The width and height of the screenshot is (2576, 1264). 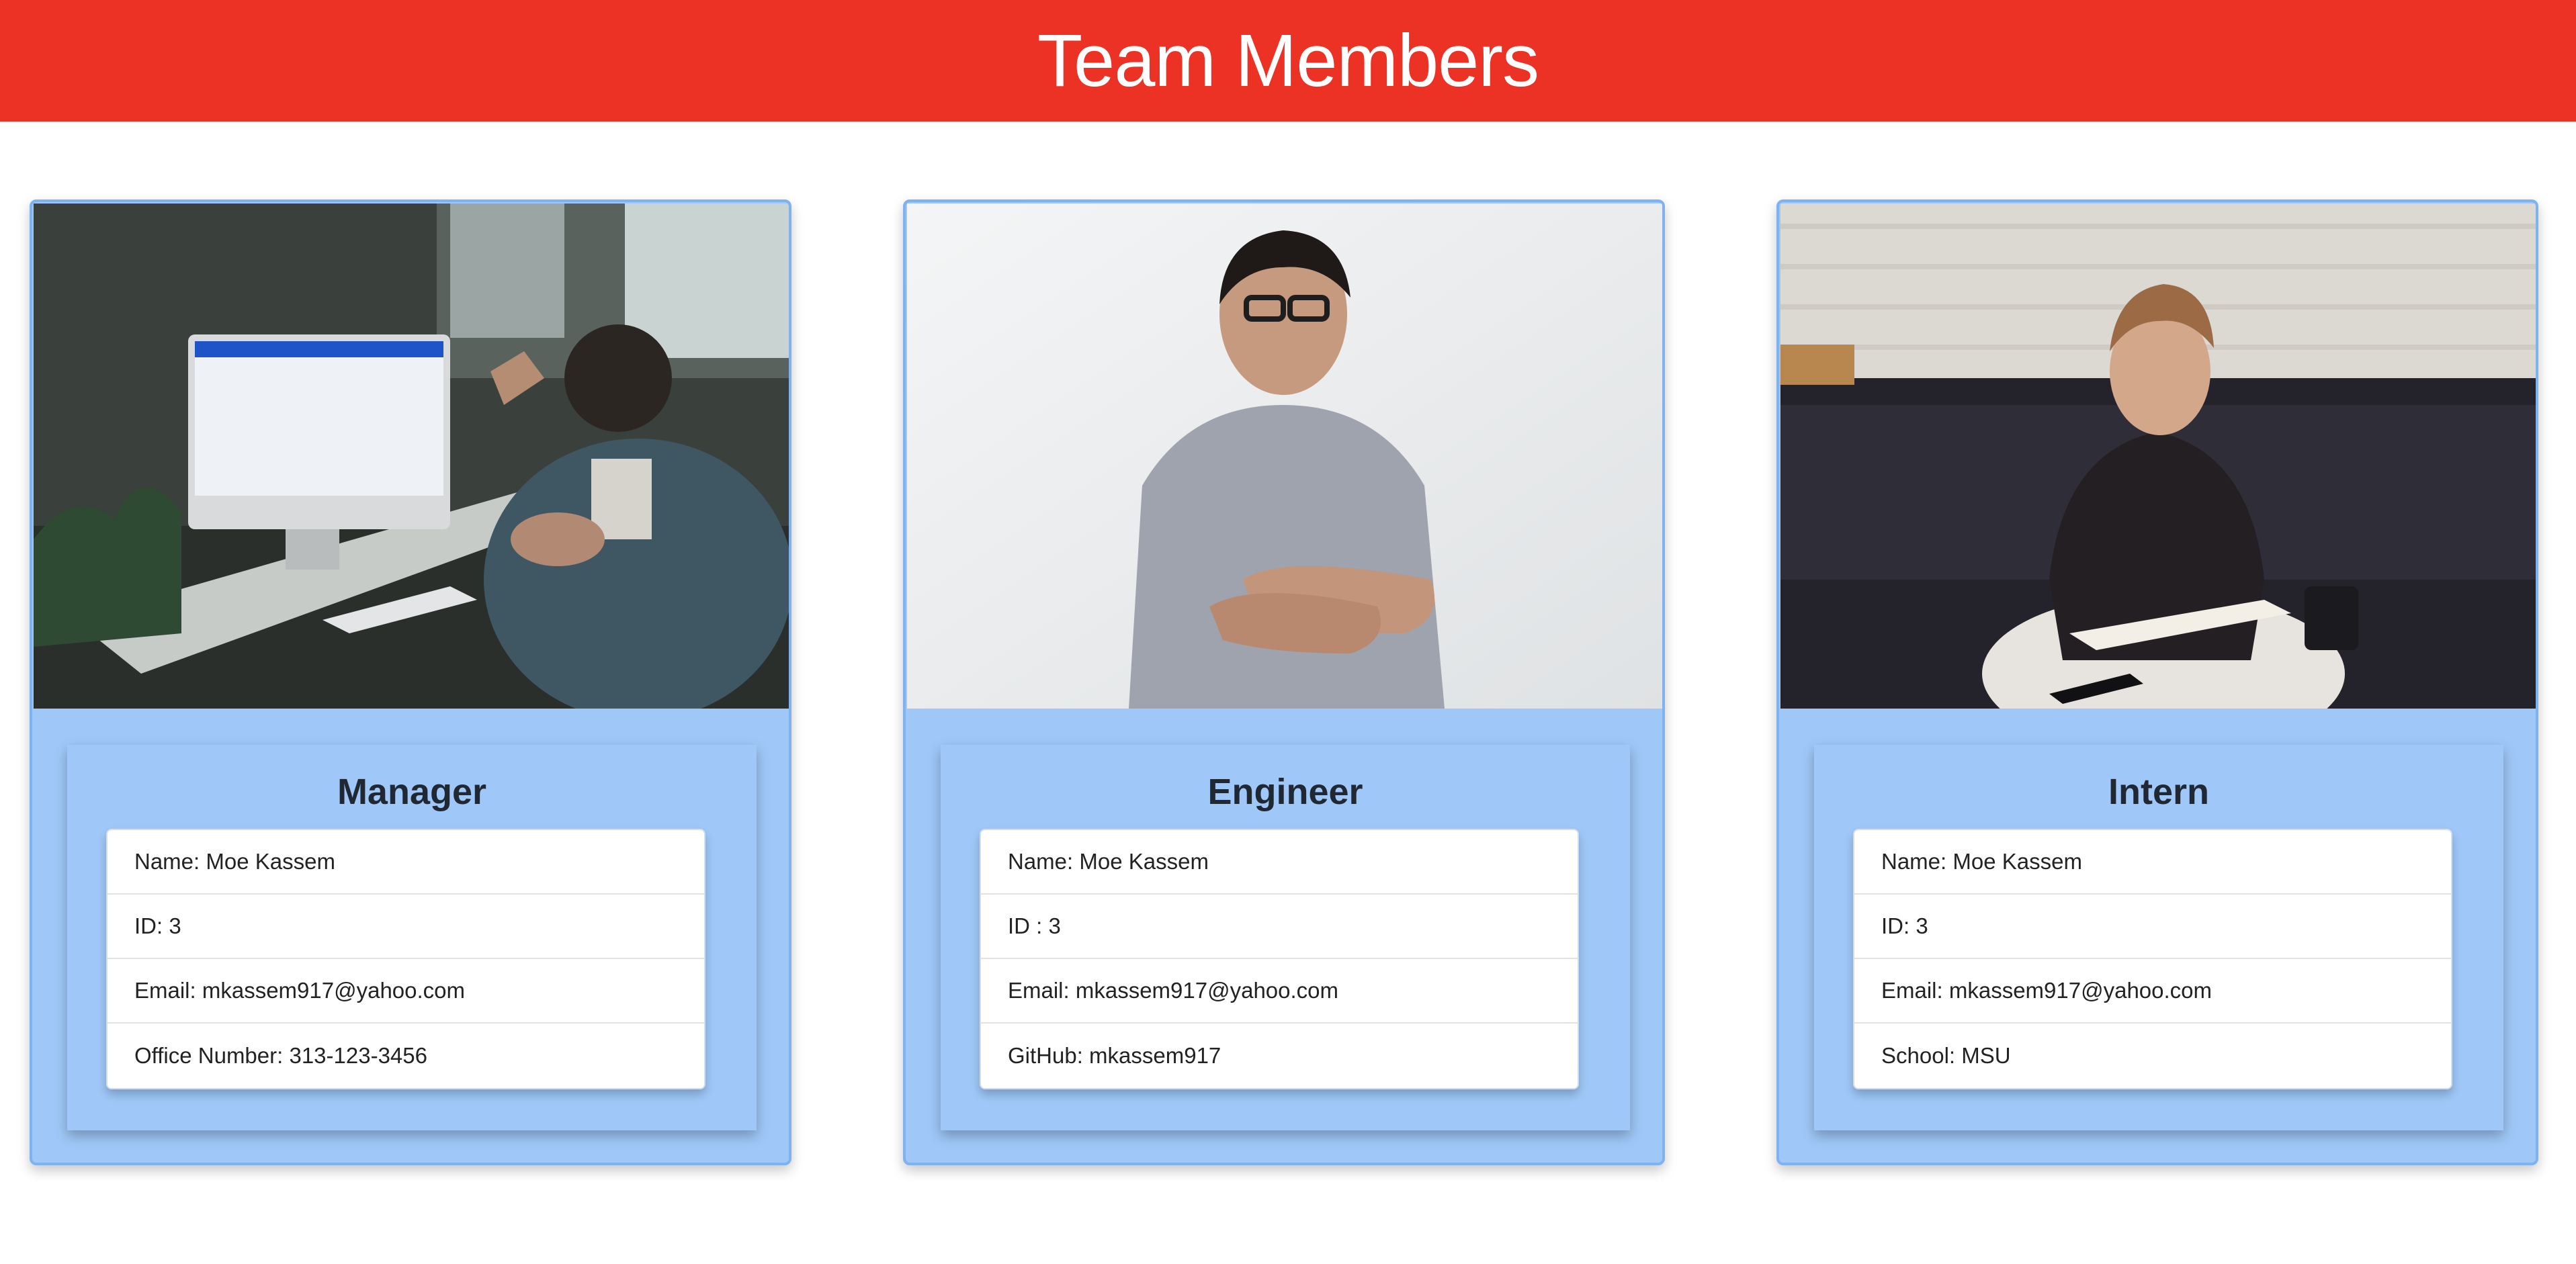 I want to click on page-title: Team Members, so click(x=1288, y=60).